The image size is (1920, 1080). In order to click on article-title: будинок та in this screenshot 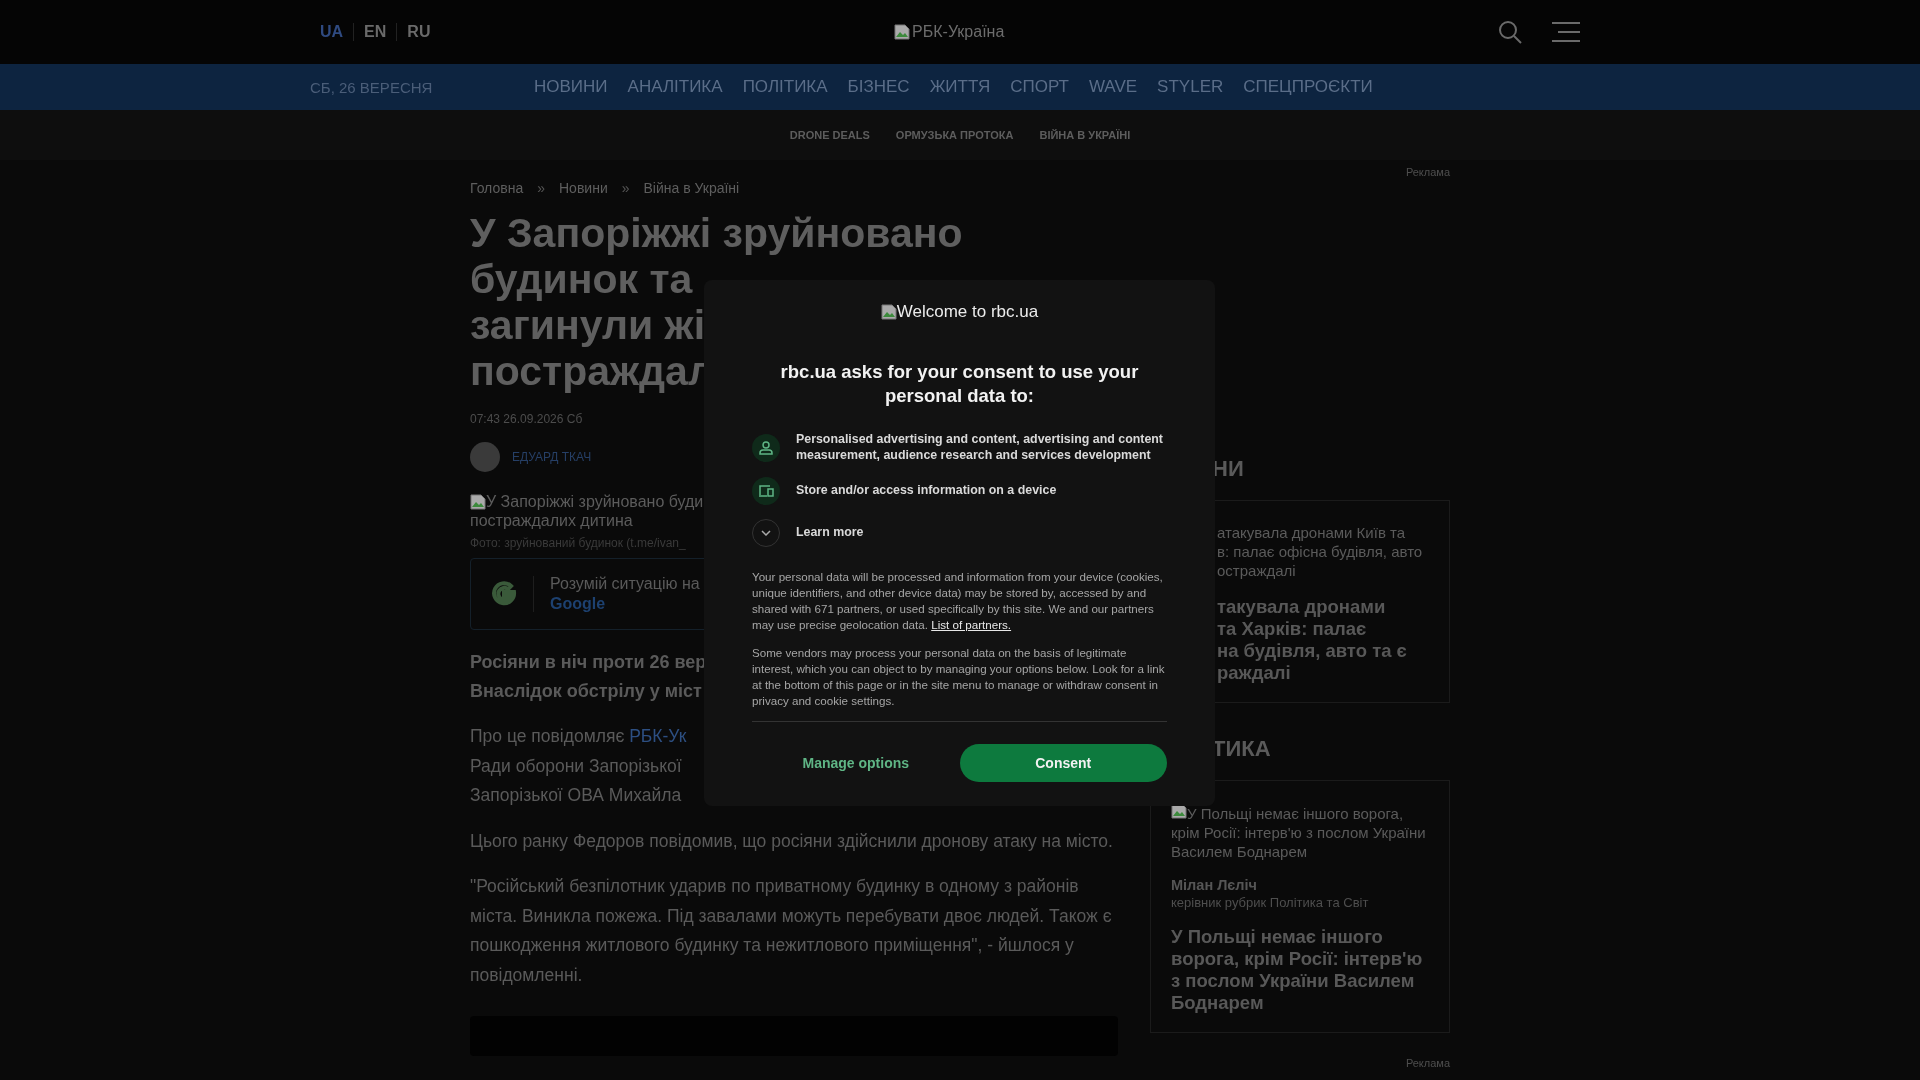, I will do `click(581, 279)`.